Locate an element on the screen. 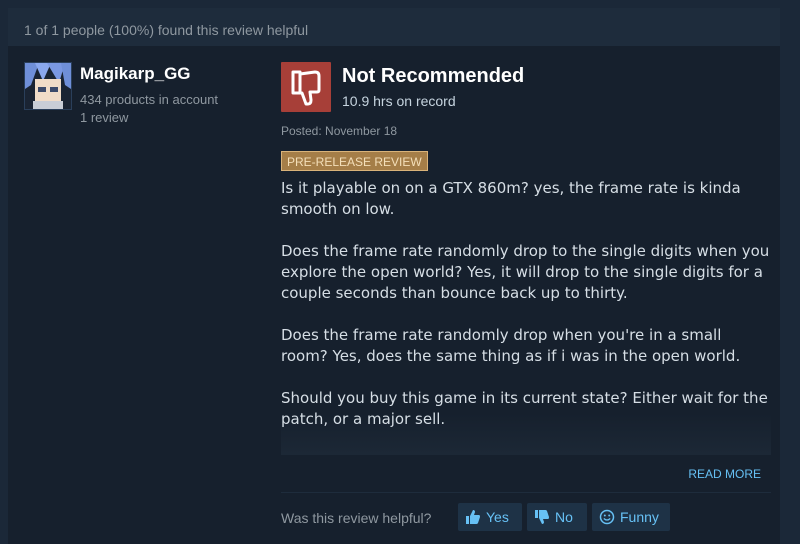 This screenshot has height=544, width=800. pre-release-badge: PRE-RELEASE REVIEW is located at coordinates (354, 161).